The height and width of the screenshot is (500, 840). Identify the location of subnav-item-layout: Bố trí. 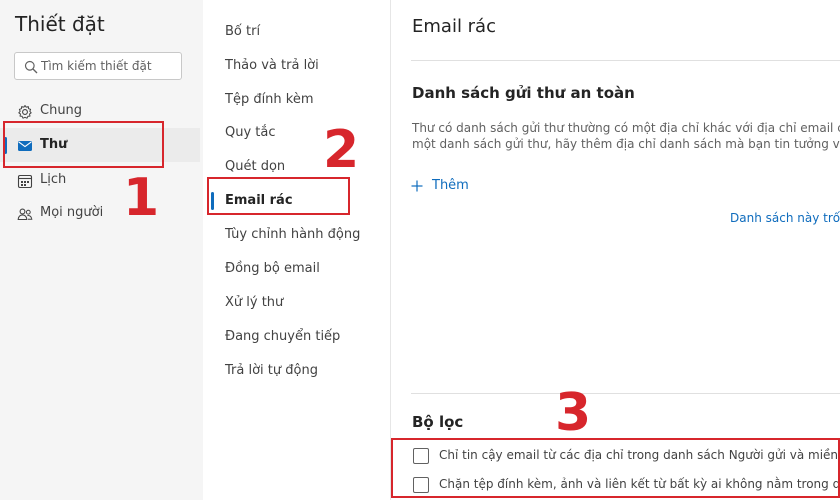
(296, 32).